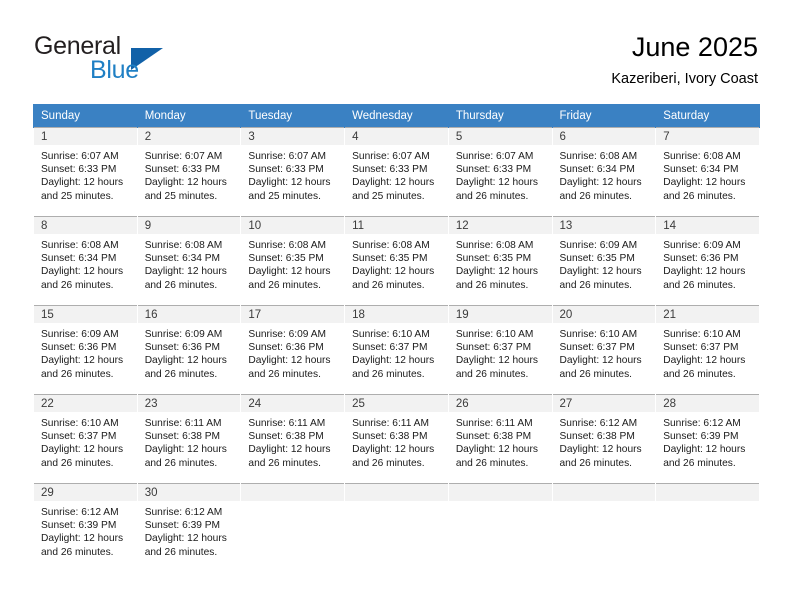 This screenshot has width=792, height=612. Describe the element at coordinates (293, 136) in the screenshot. I see `day-number: 3` at that location.